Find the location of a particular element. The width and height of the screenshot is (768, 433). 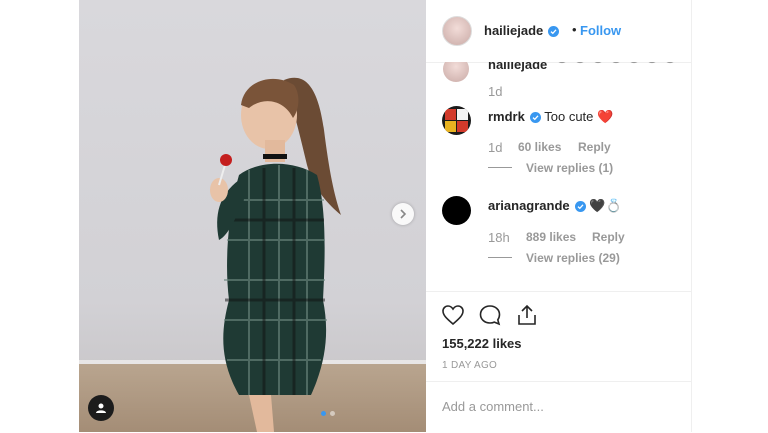

author-avatar is located at coordinates (457, 31).